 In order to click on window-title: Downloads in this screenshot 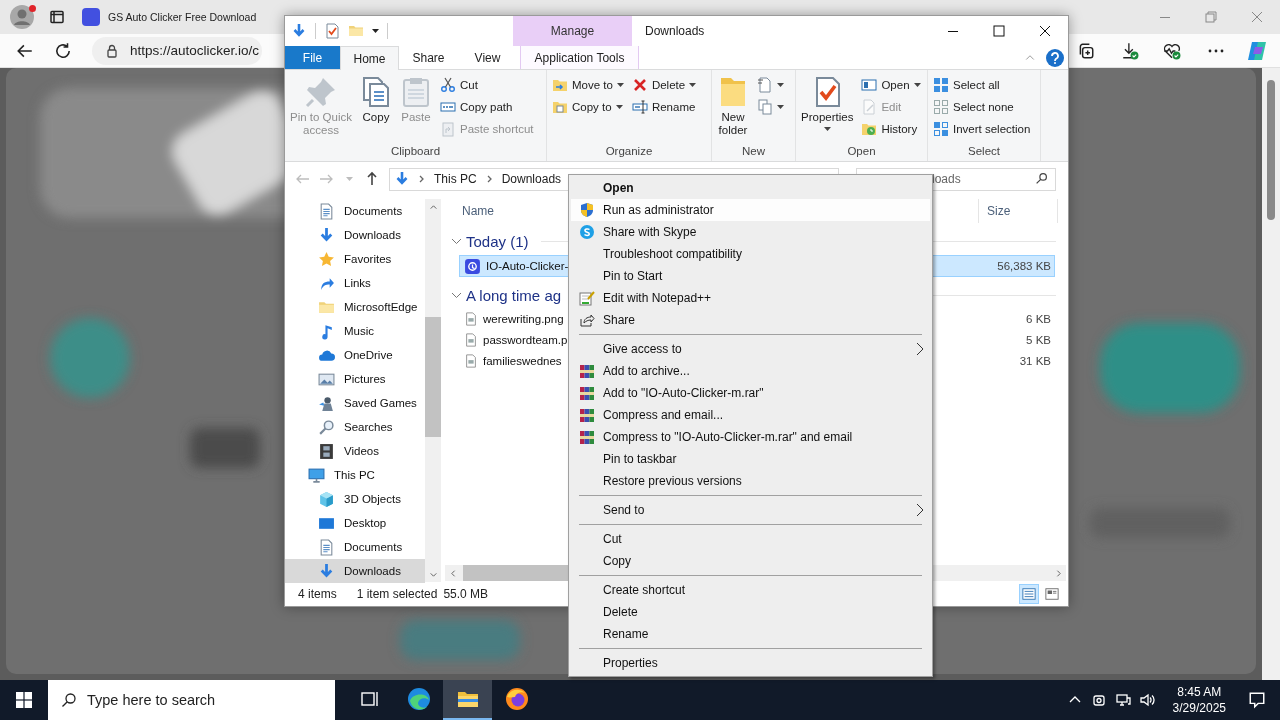, I will do `click(674, 31)`.